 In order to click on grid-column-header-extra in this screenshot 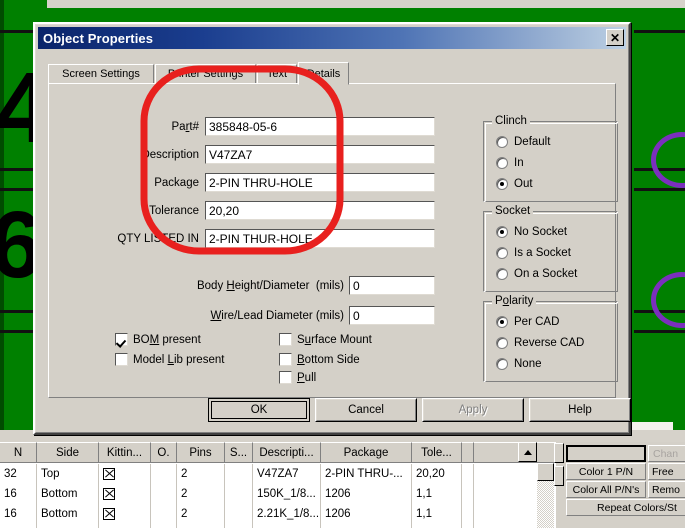, I will do `click(468, 452)`.